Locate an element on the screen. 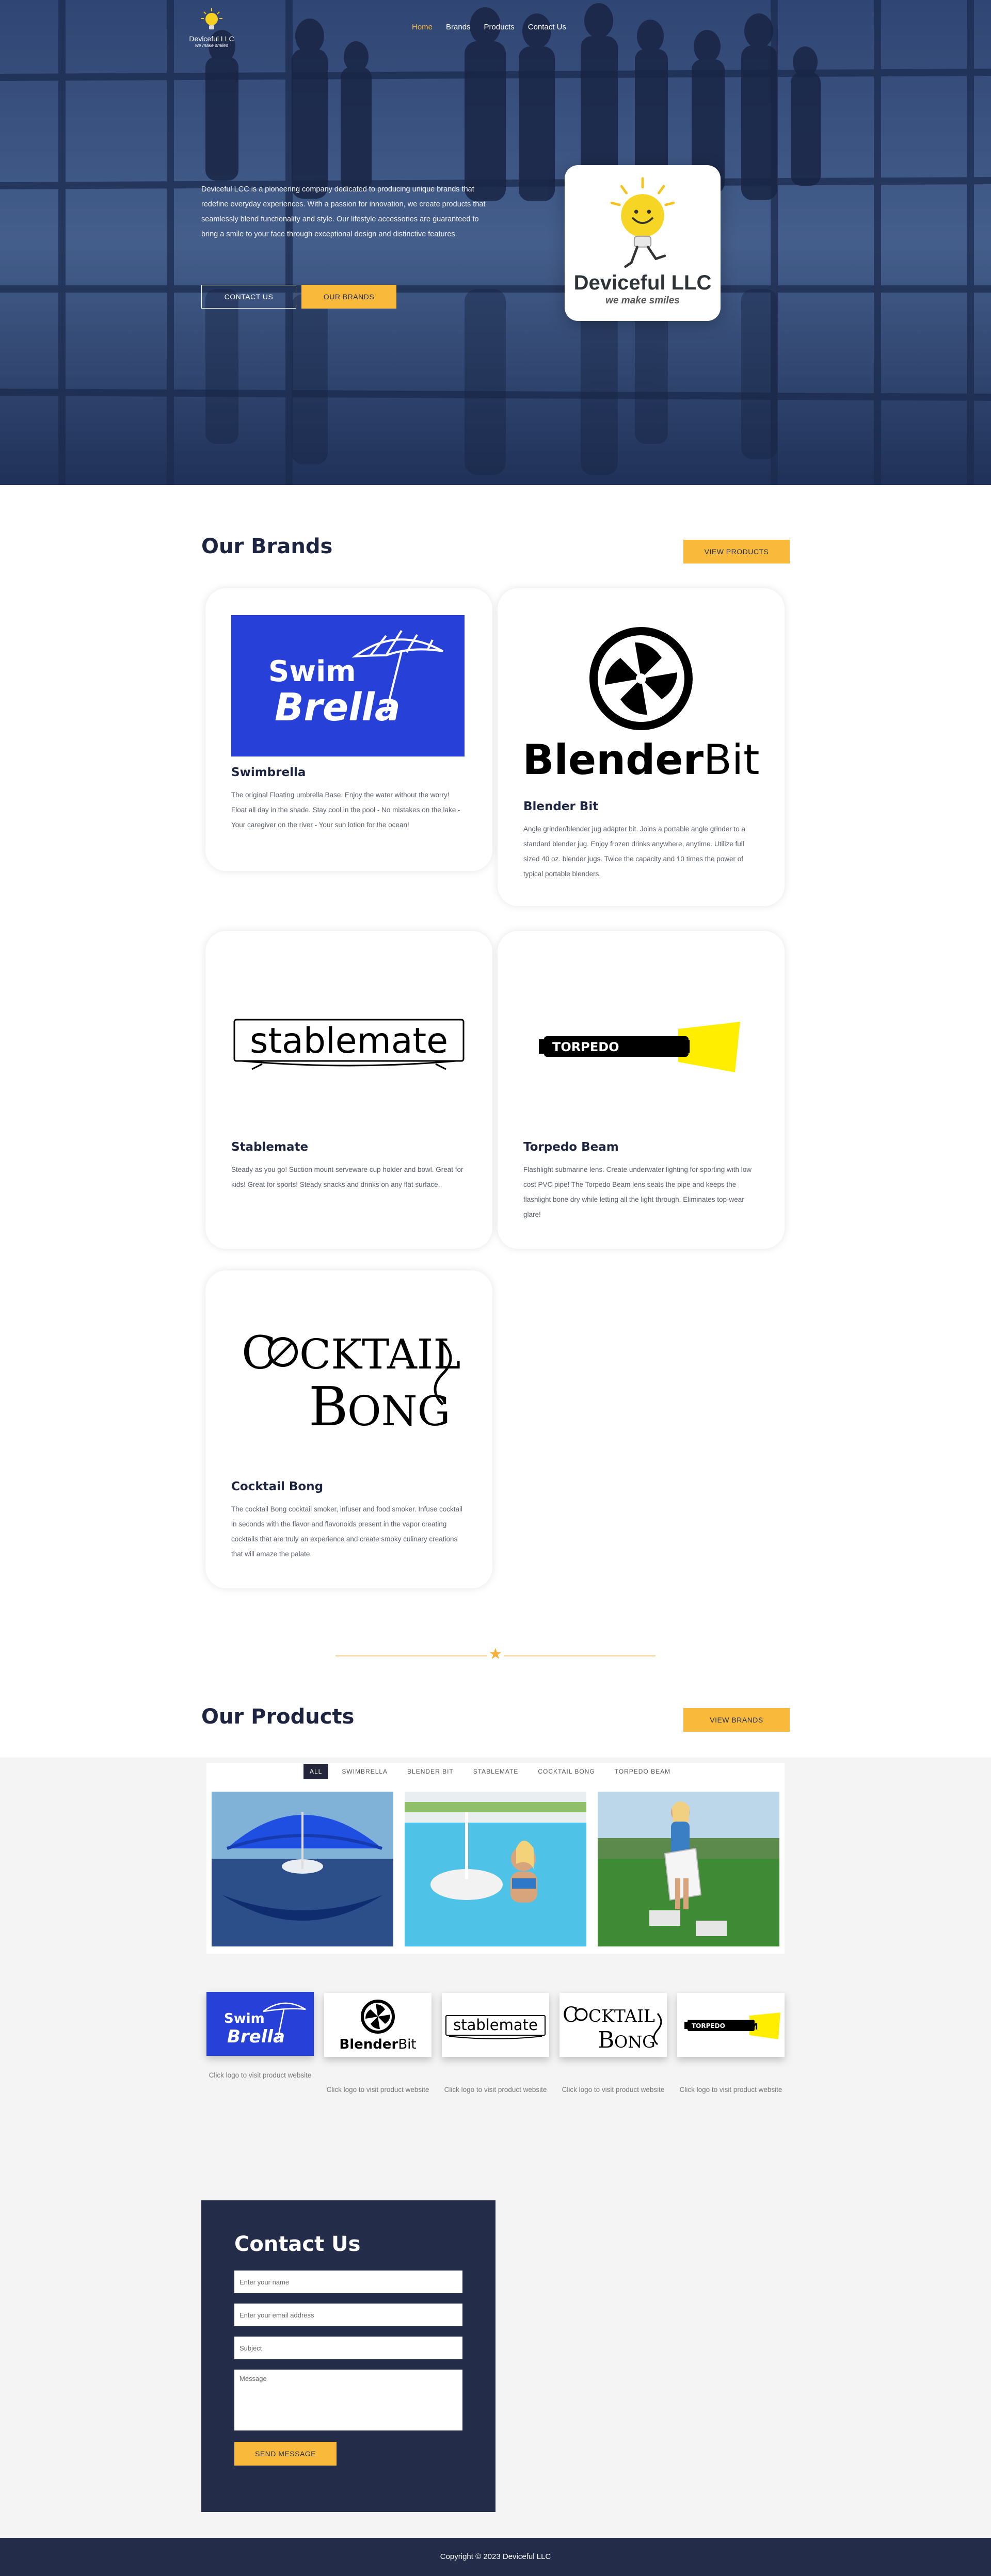 The width and height of the screenshot is (991, 2576). smiling-lightbulb-icon is located at coordinates (642, 223).